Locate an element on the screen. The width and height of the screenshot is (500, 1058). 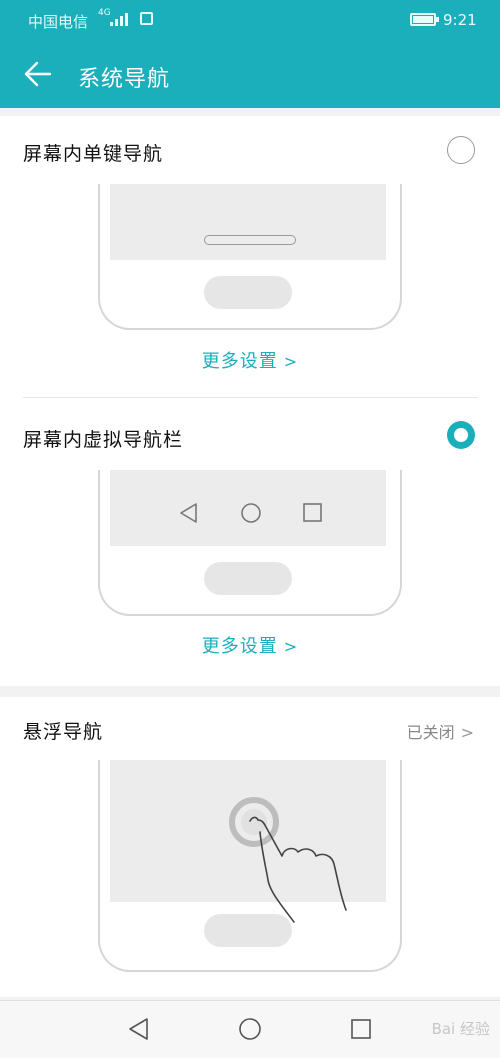
floating-nav-label: 悬浮导航 is located at coordinates (63, 732).